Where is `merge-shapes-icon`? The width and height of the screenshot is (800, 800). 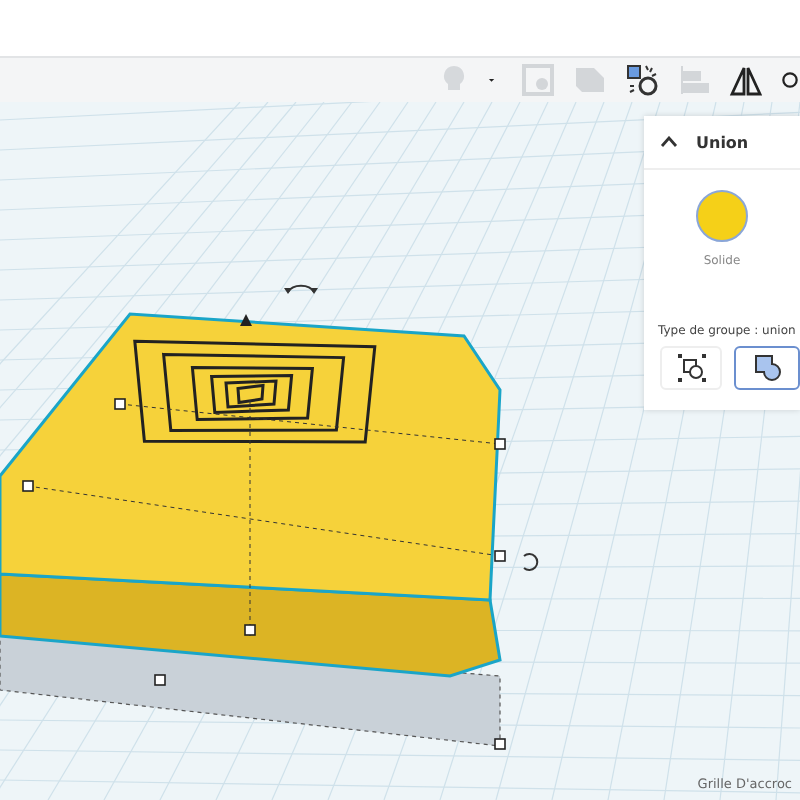
merge-shapes-icon is located at coordinates (691, 368).